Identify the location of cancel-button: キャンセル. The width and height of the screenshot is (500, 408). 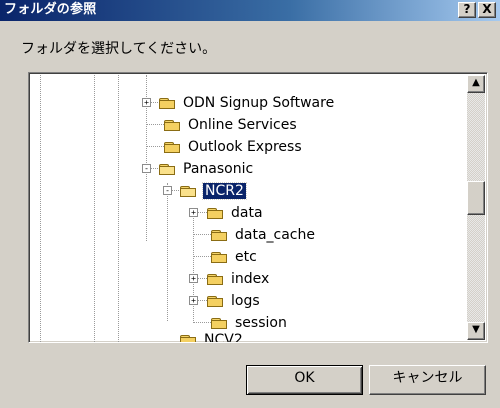
(427, 380).